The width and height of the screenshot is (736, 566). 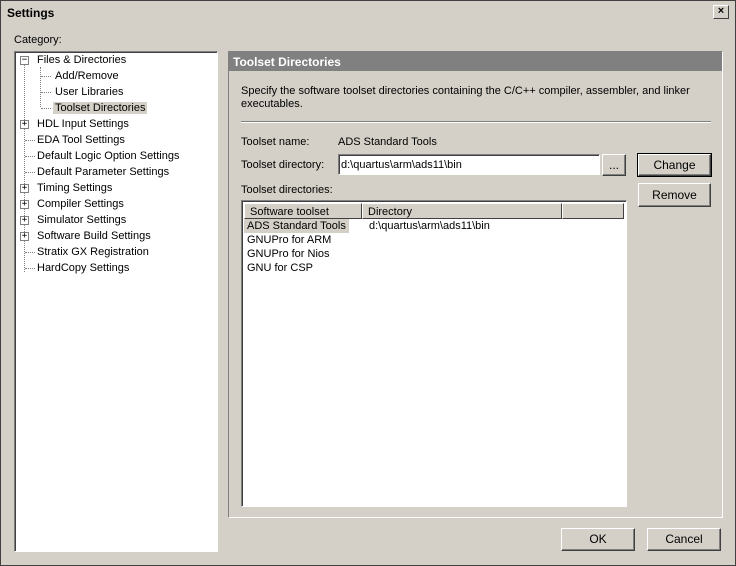 I want to click on tree-item-default-parameter-settings: Default Parameter Settings, so click(x=103, y=172).